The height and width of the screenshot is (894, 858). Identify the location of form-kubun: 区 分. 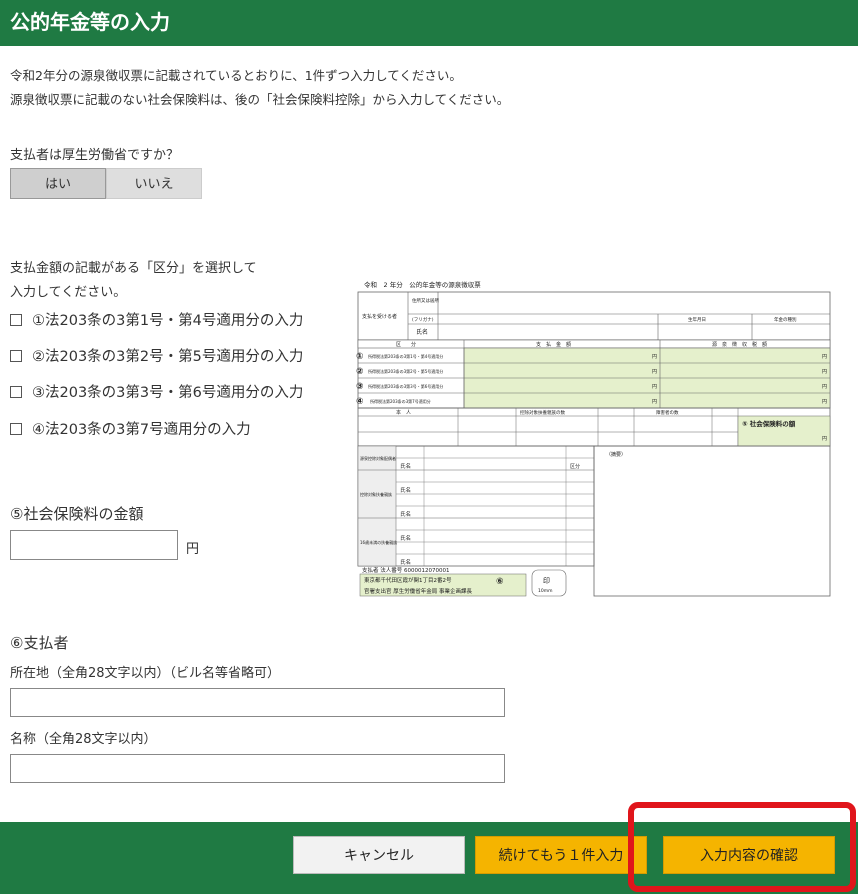
(406, 344).